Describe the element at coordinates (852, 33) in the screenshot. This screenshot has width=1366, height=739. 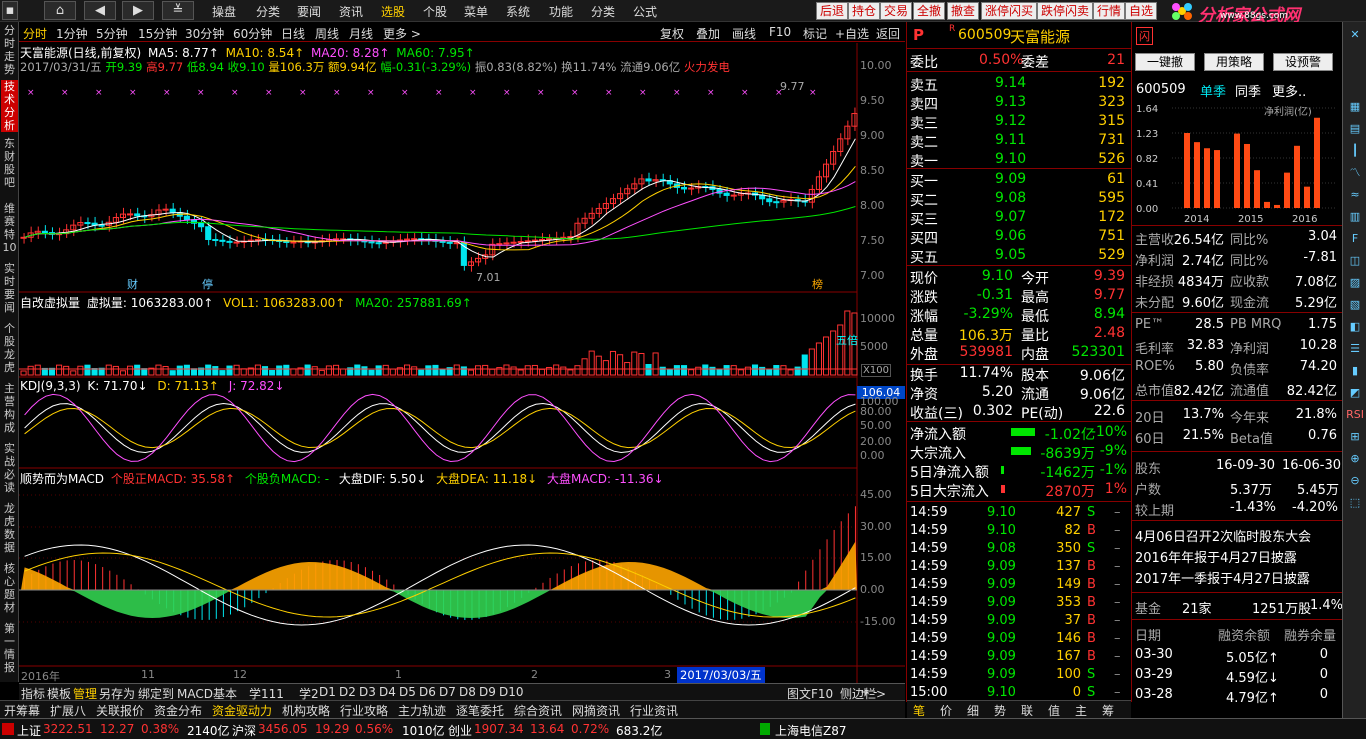
I see `chart-tool-5: +自选` at that location.